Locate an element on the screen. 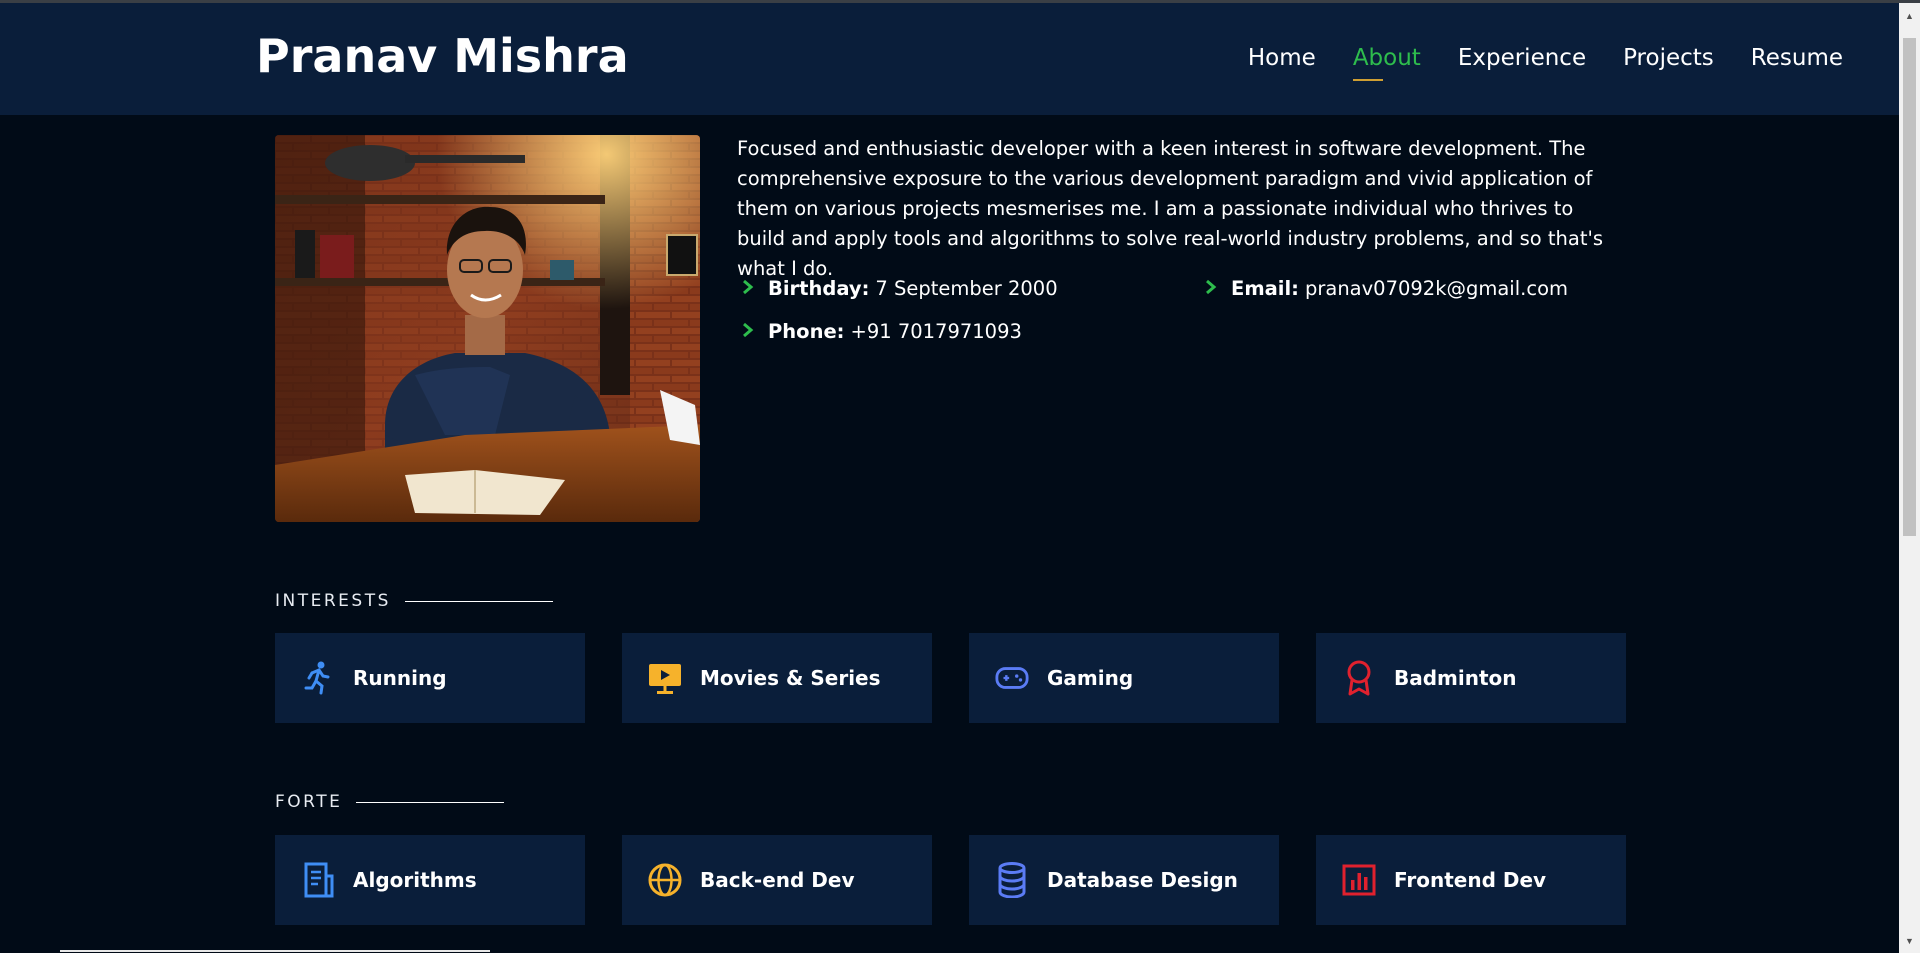 This screenshot has width=1920, height=953. interest-card-badminton: Badminton is located at coordinates (1471, 678).